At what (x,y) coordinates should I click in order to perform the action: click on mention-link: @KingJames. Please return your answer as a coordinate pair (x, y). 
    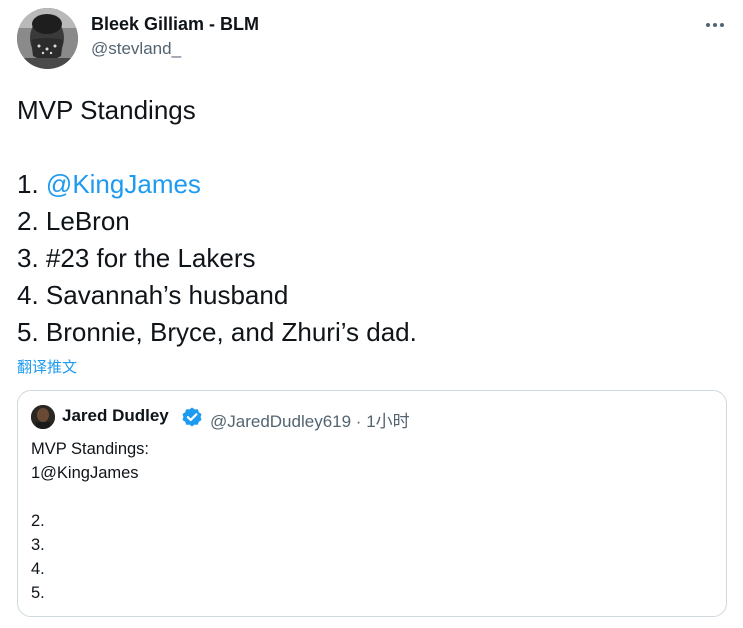
    Looking at the image, I should click on (123, 184).